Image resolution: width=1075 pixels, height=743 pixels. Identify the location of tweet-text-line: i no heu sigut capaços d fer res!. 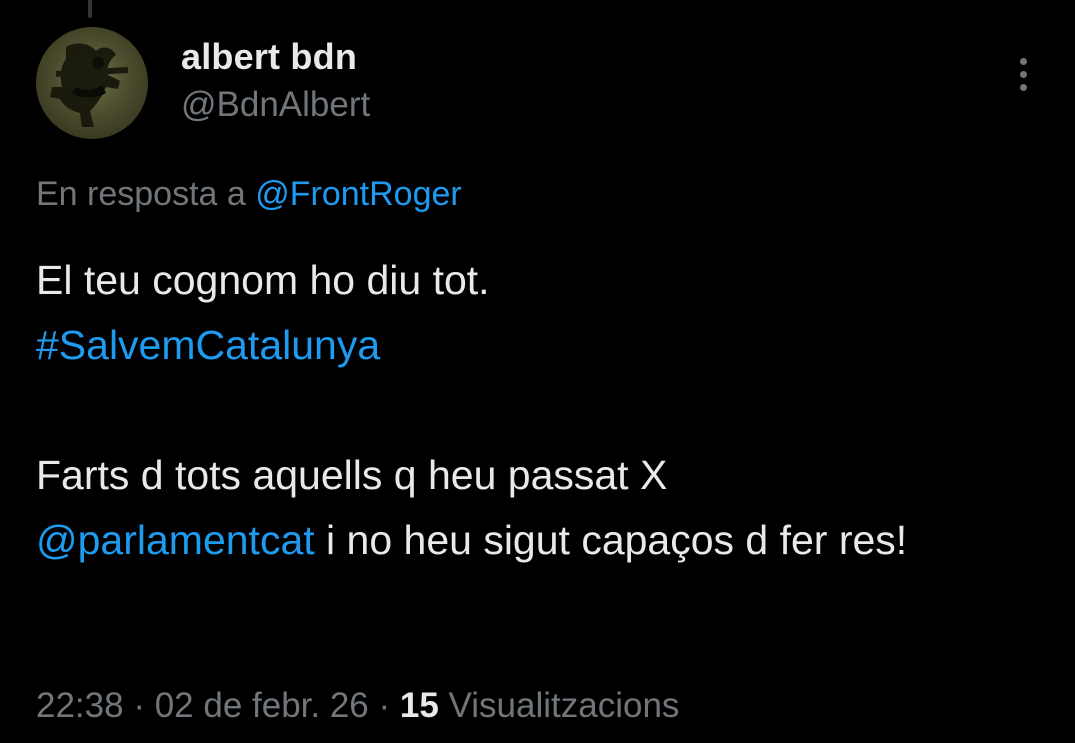
(611, 540).